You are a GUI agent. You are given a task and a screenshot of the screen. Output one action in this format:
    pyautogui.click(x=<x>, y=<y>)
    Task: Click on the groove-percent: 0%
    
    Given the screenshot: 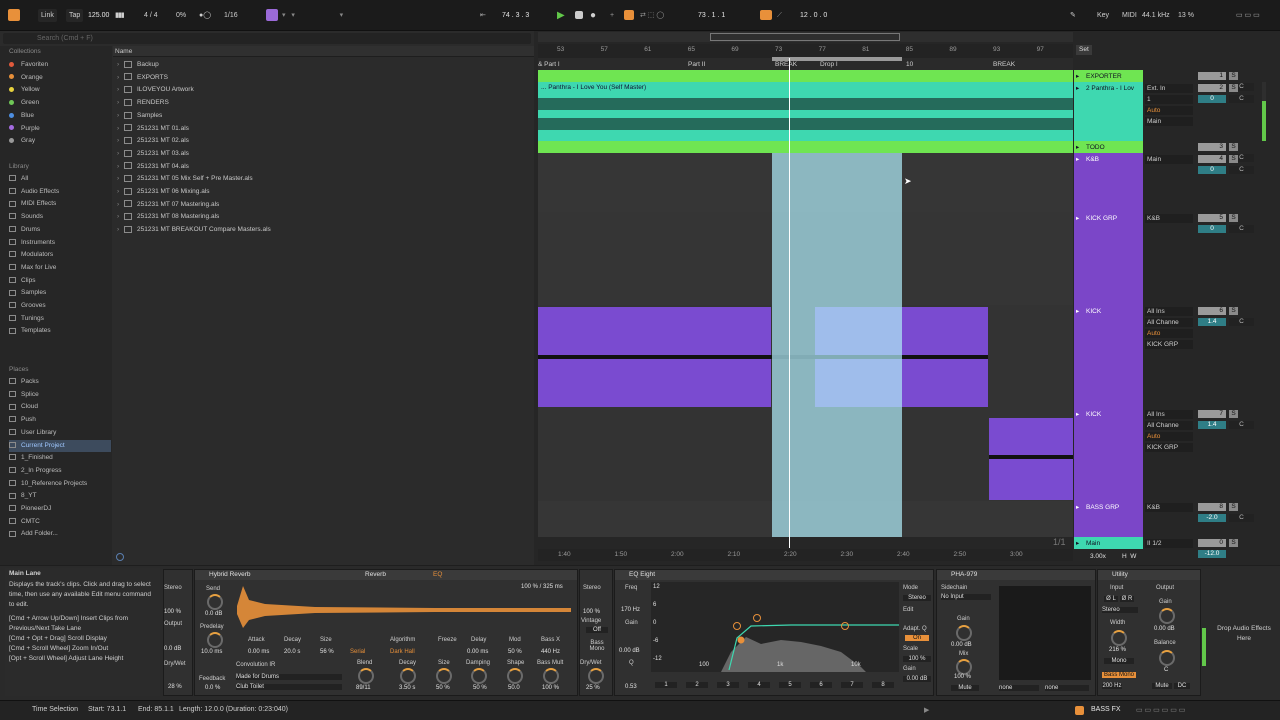 What is the action you would take?
    pyautogui.click(x=181, y=15)
    